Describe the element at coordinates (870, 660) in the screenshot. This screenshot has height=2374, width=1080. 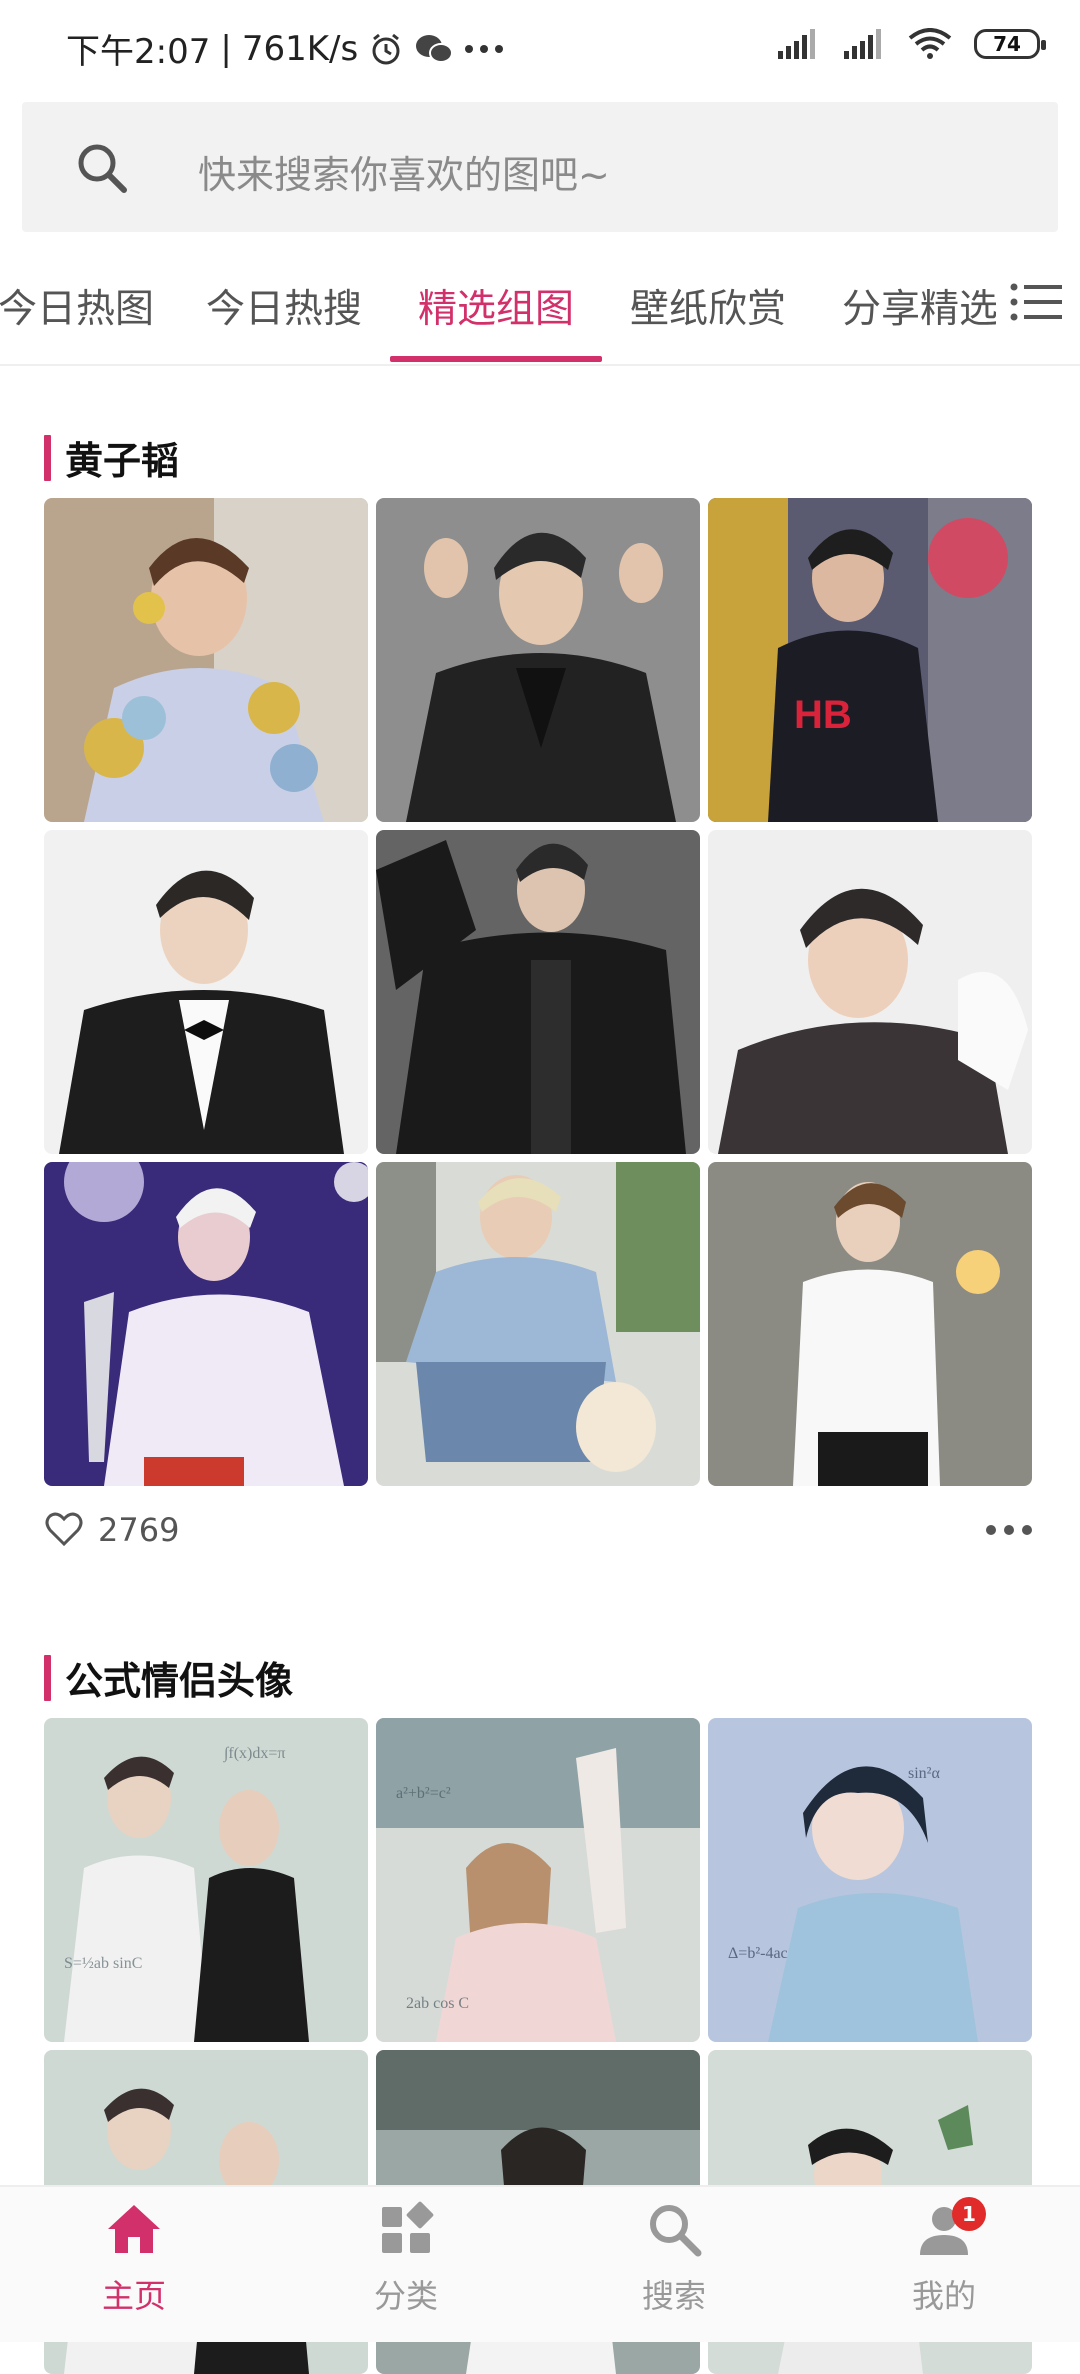
I see `image-tile: HB` at that location.